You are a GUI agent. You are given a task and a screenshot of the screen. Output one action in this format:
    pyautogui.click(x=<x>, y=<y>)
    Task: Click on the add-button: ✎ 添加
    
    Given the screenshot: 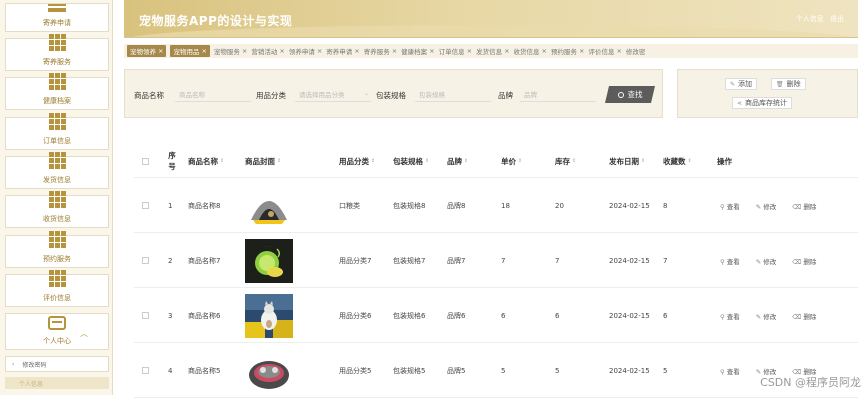 What is the action you would take?
    pyautogui.click(x=741, y=84)
    